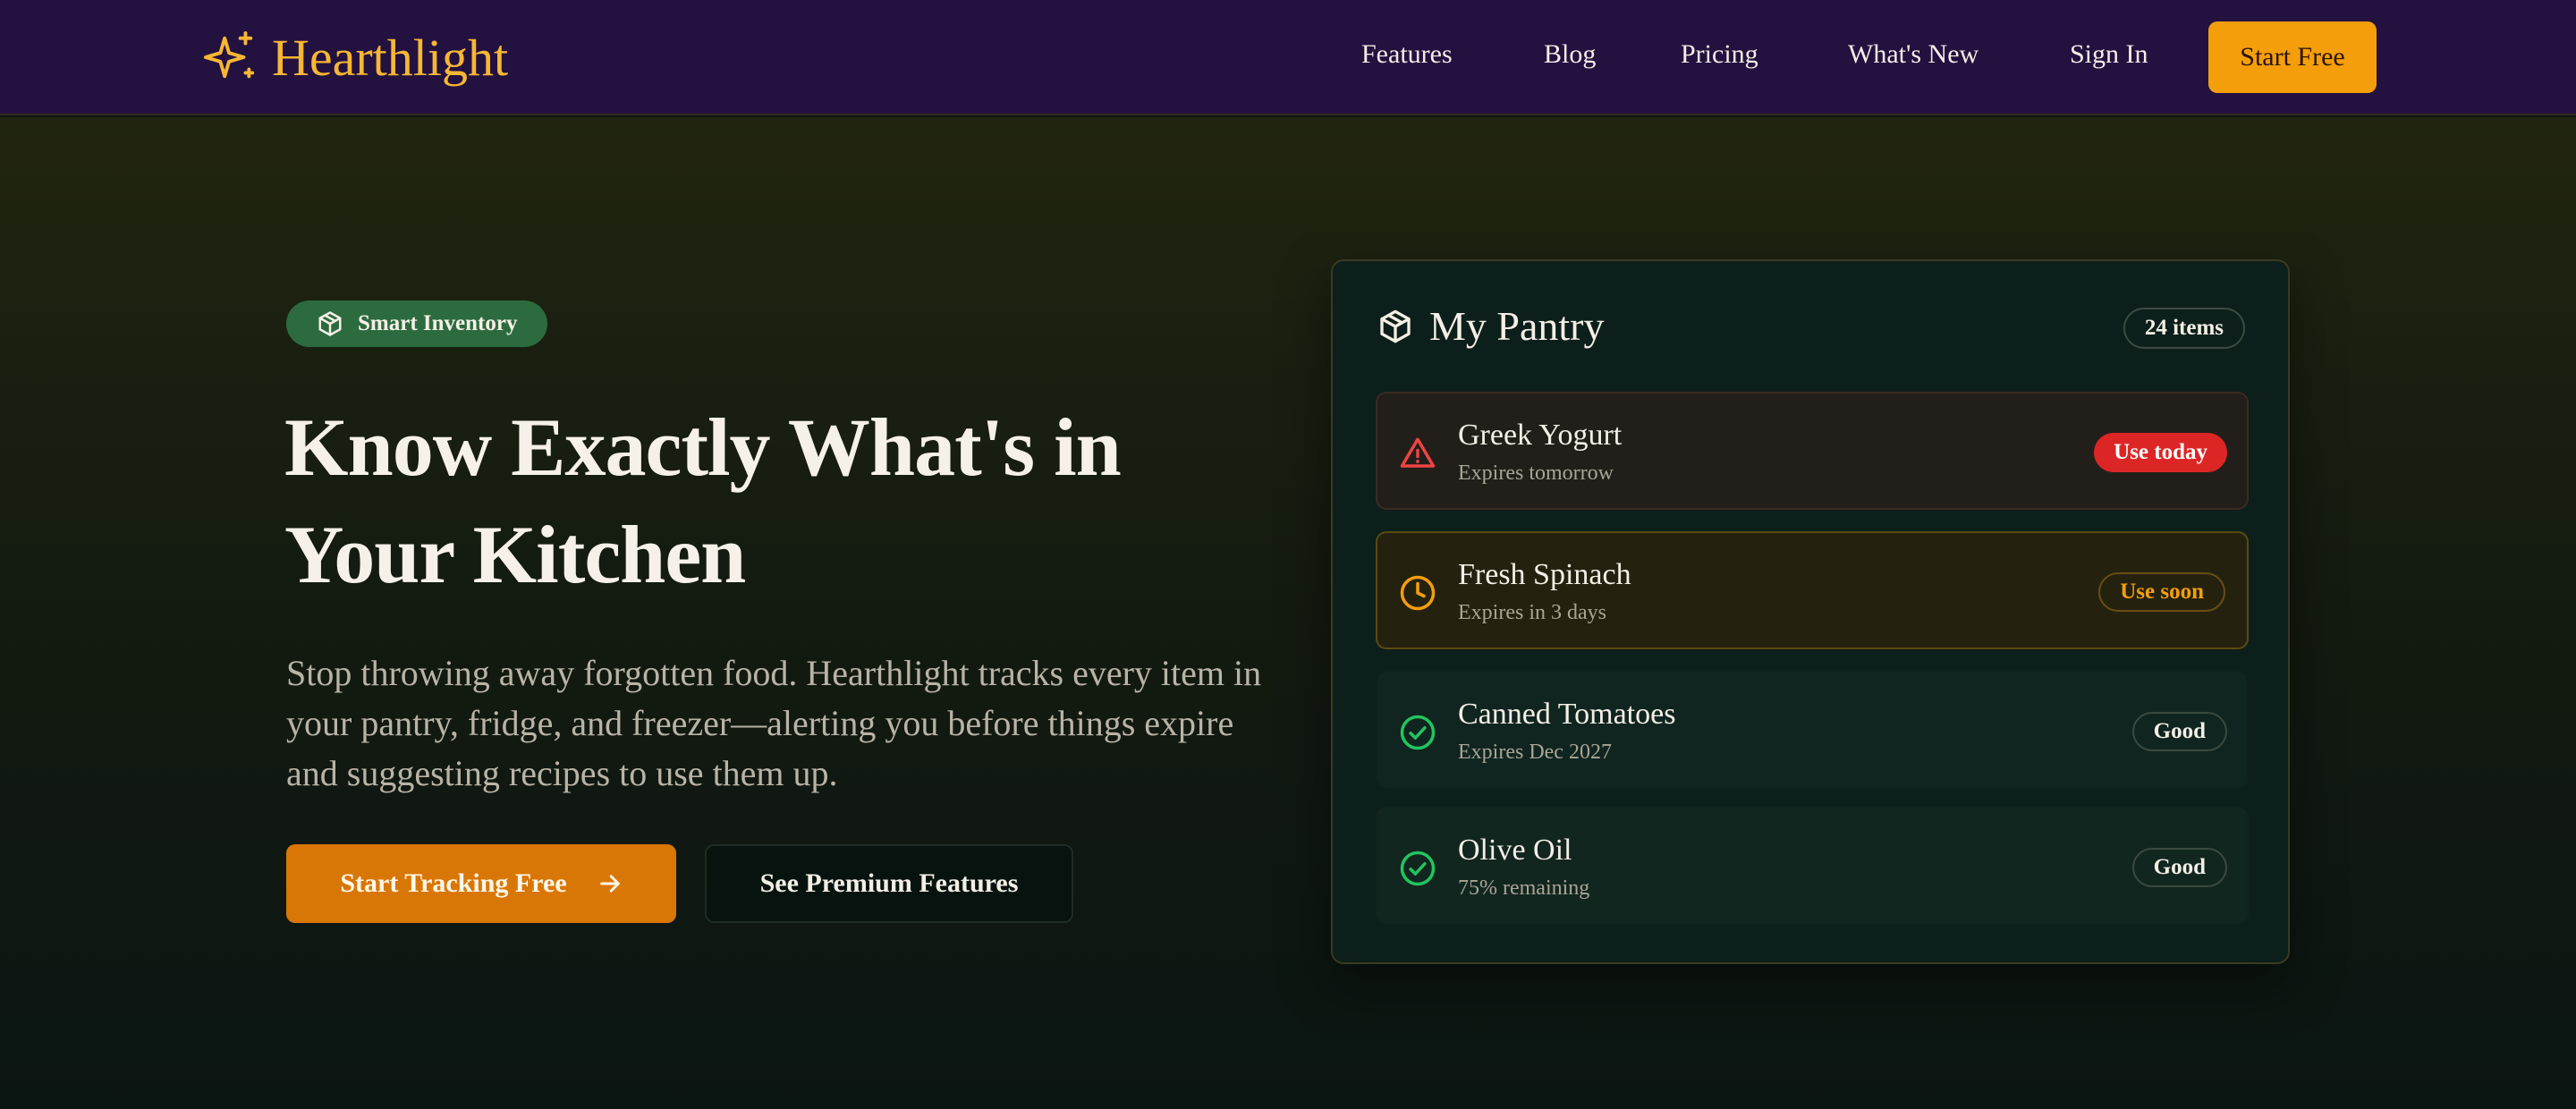 The width and height of the screenshot is (2576, 1109). I want to click on headline-line-2: Your Kitchen, so click(515, 554).